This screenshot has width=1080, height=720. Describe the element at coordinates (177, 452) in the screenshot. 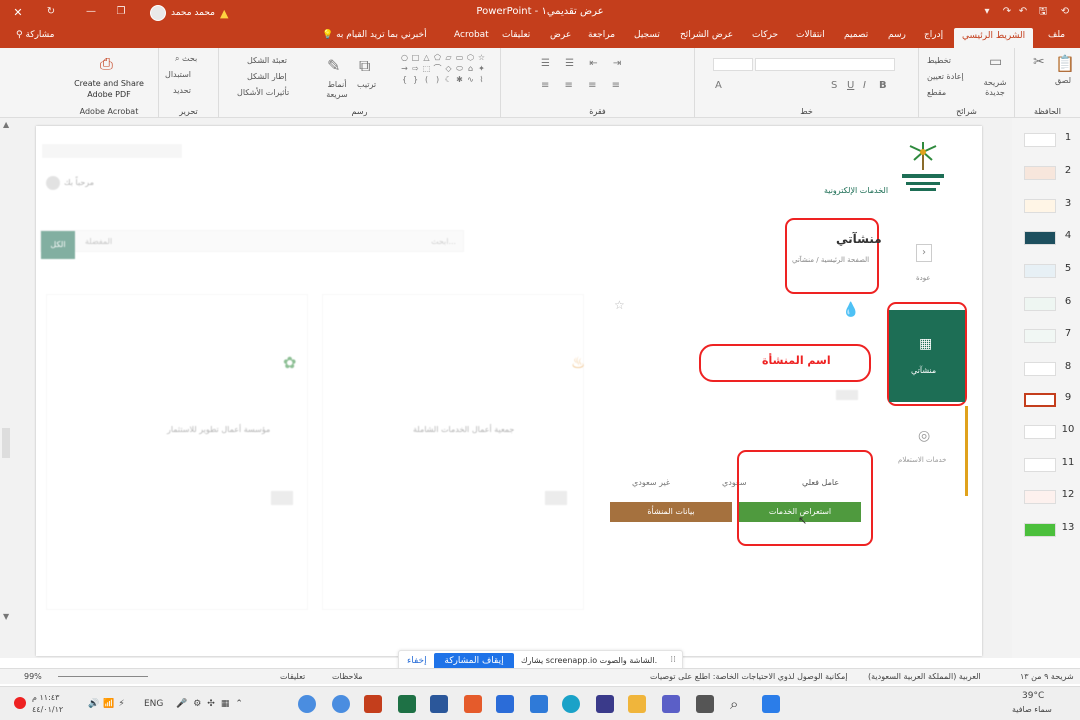

I see `establishment-card-3: ✿ مؤسسة أعمال تطوير للاستثمار` at that location.